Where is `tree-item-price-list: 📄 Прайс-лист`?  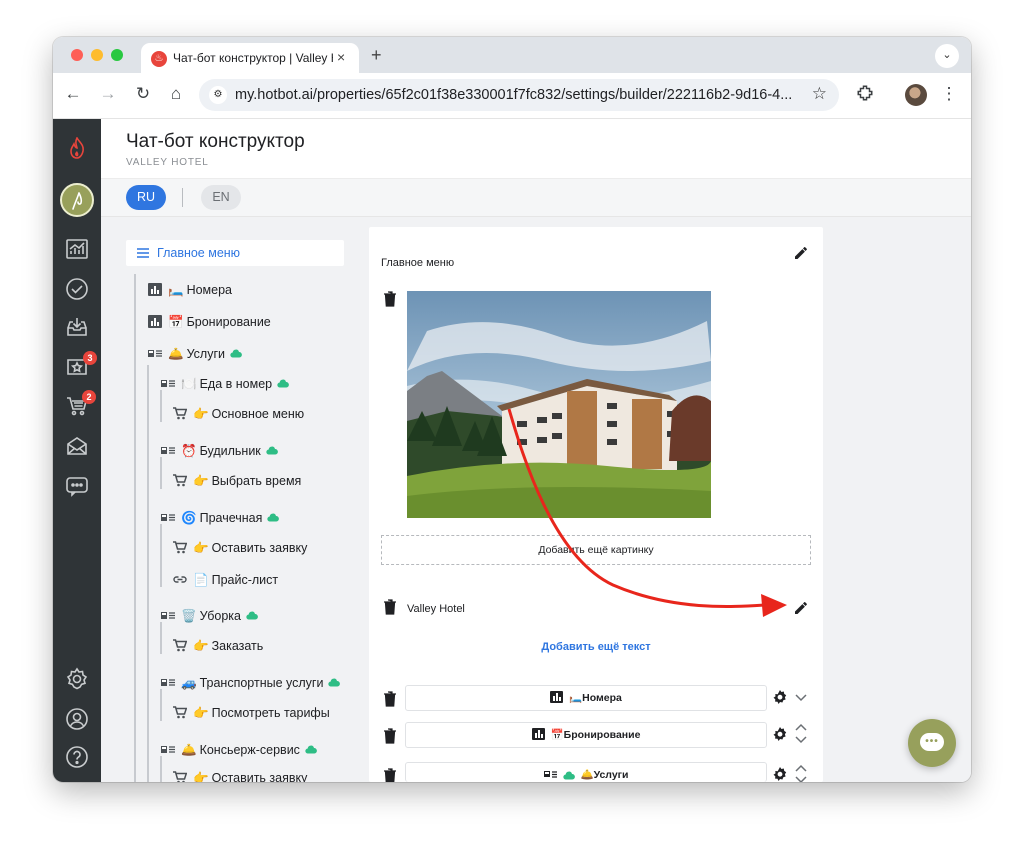
tree-item-price-list: 📄 Прайс-лист is located at coordinates (225, 583).